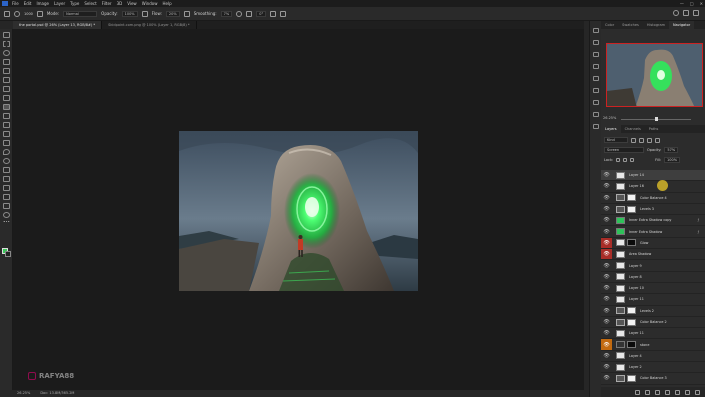  I want to click on layer-row: 👁 stone, so click(653, 345).